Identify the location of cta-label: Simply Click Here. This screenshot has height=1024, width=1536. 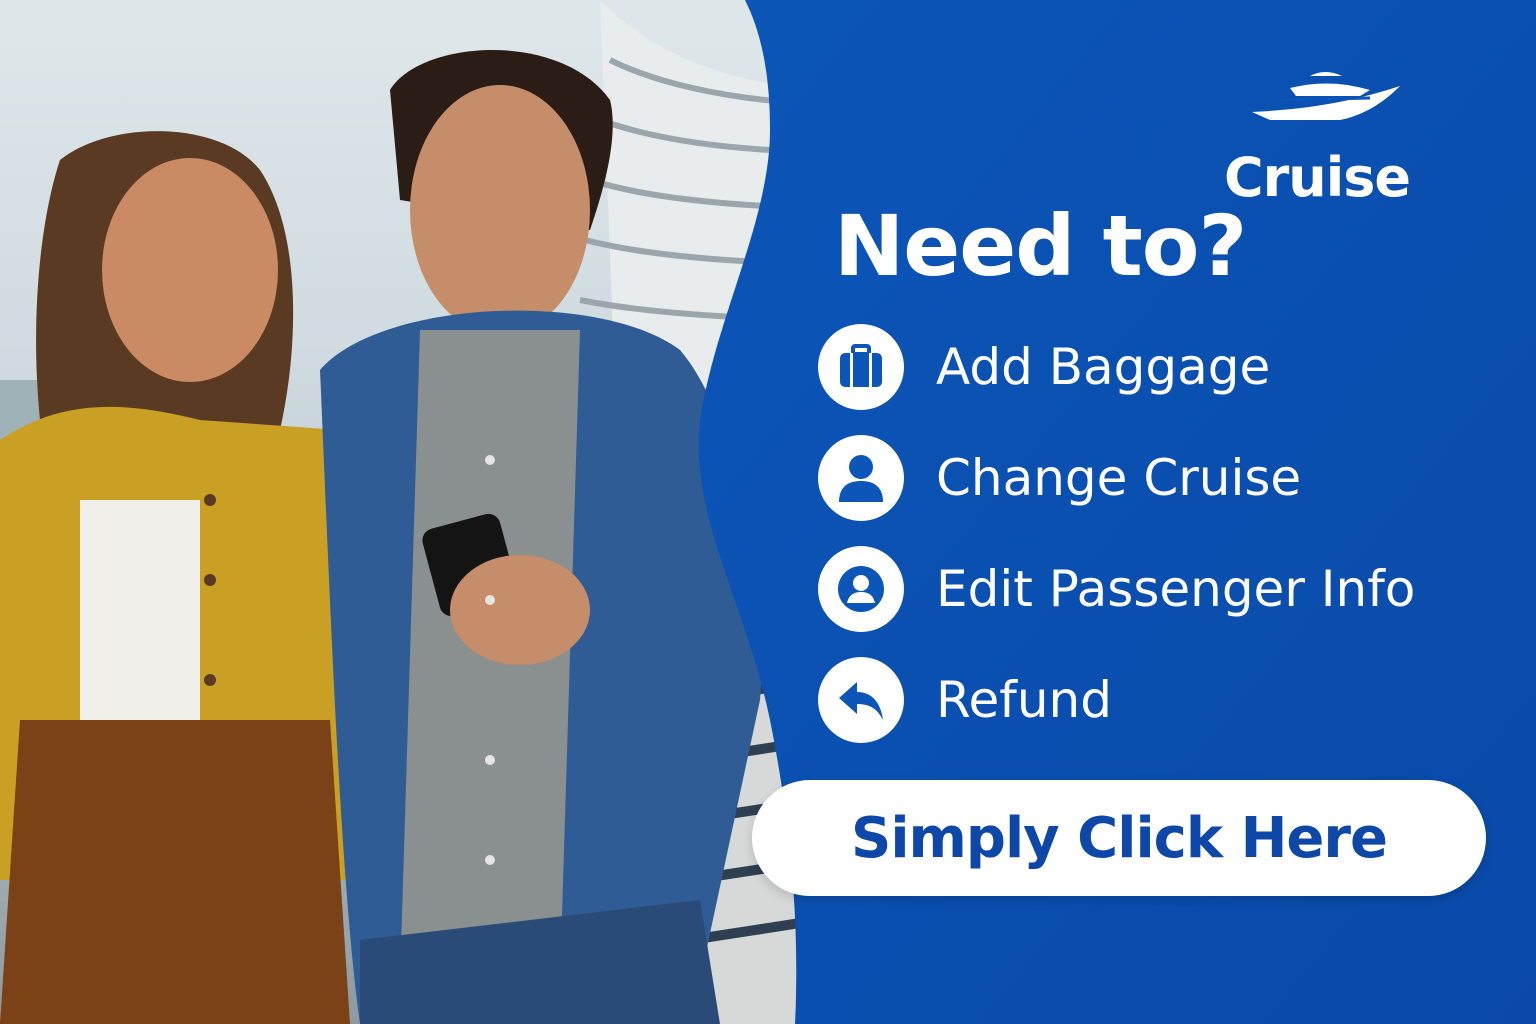
(1119, 838).